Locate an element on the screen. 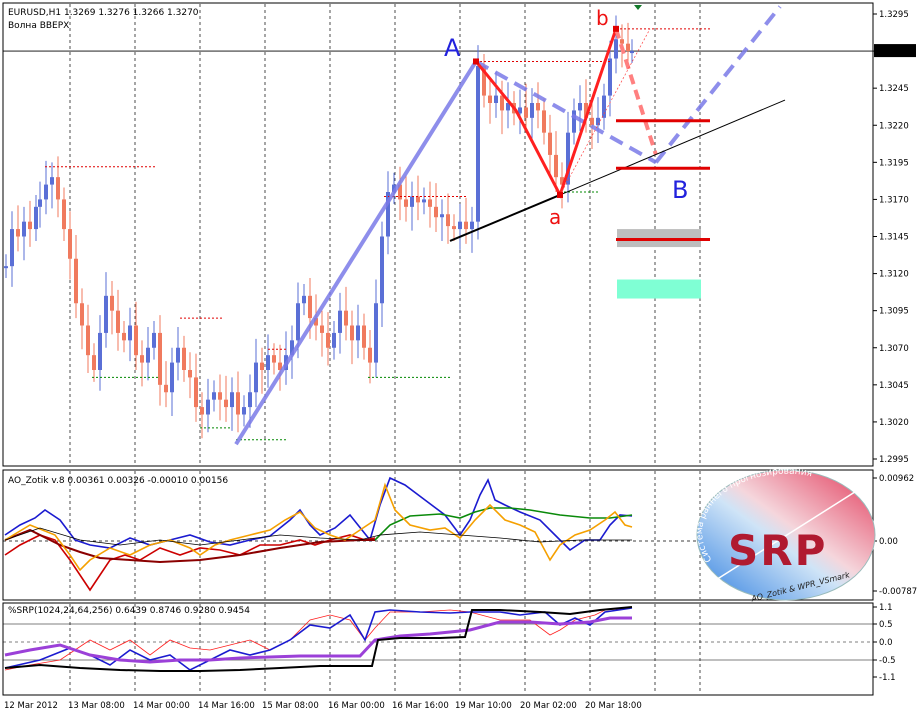  wave-label-A: A is located at coordinates (452, 48).